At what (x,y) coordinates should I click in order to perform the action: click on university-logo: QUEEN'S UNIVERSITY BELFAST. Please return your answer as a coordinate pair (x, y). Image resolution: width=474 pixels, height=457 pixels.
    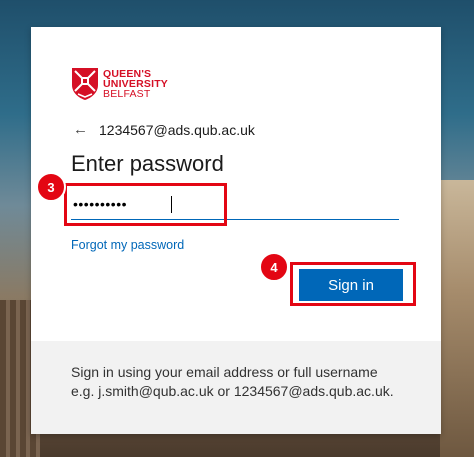
    Looking at the image, I should click on (119, 84).